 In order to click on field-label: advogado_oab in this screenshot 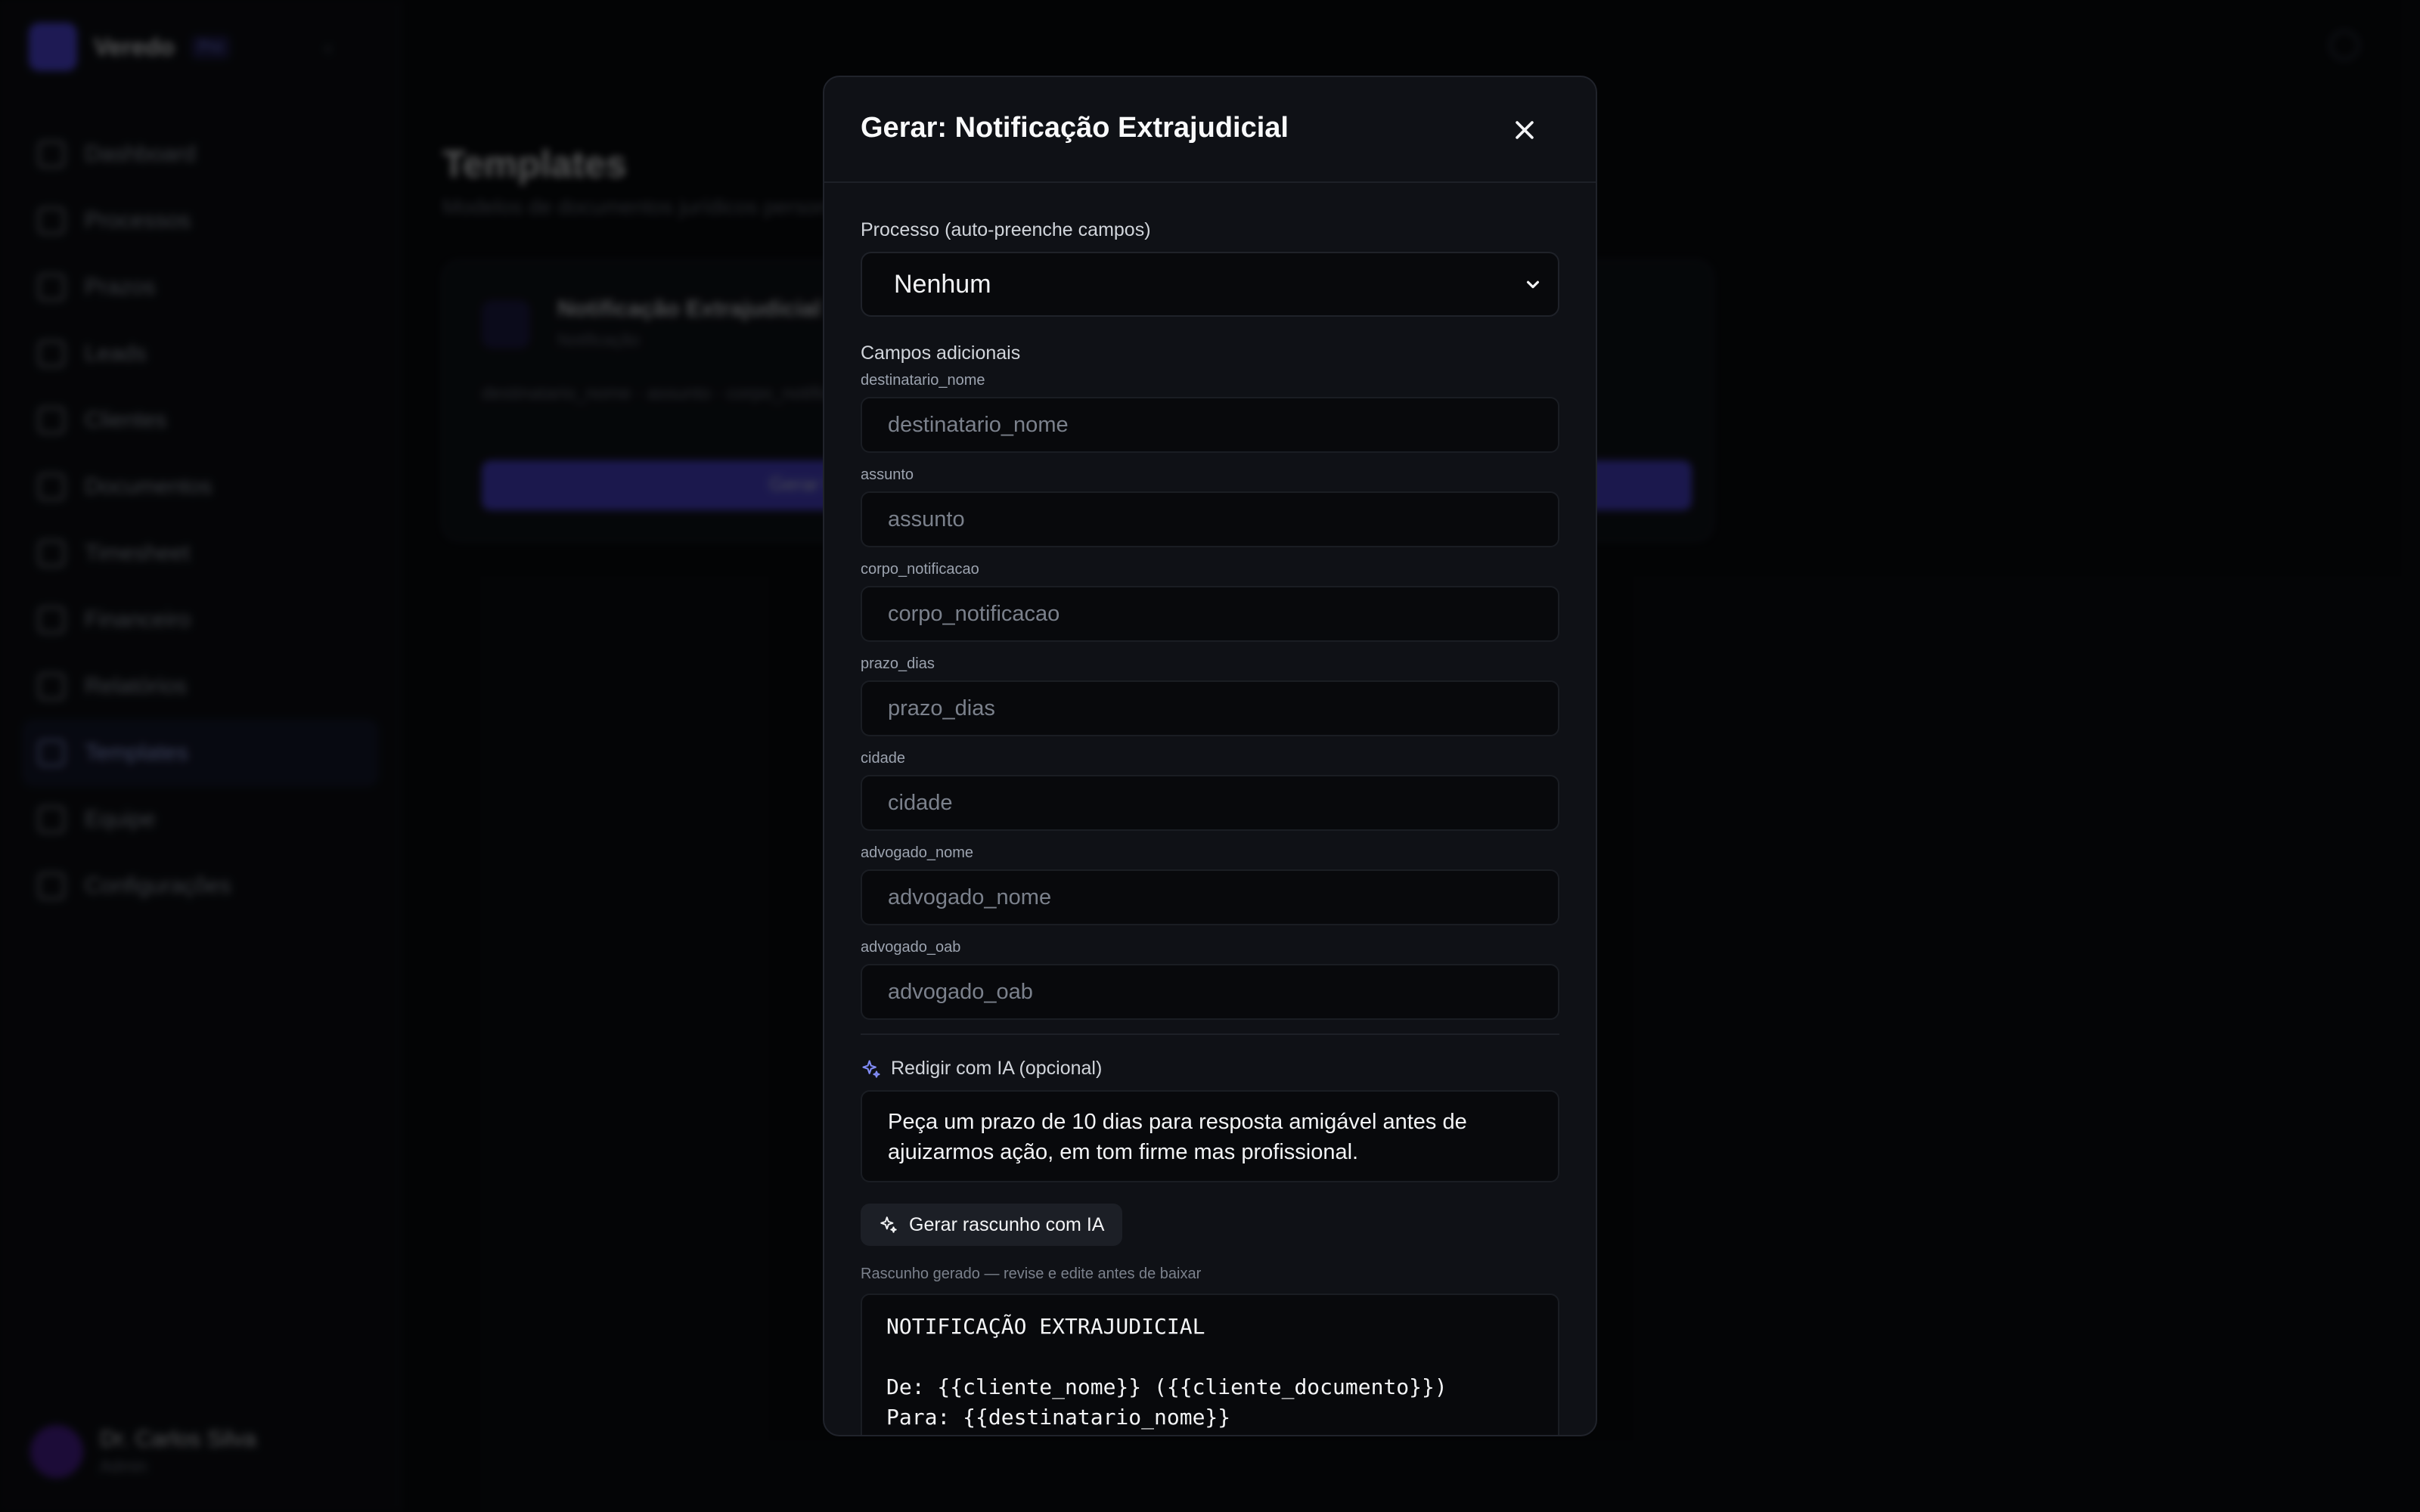, I will do `click(911, 948)`.